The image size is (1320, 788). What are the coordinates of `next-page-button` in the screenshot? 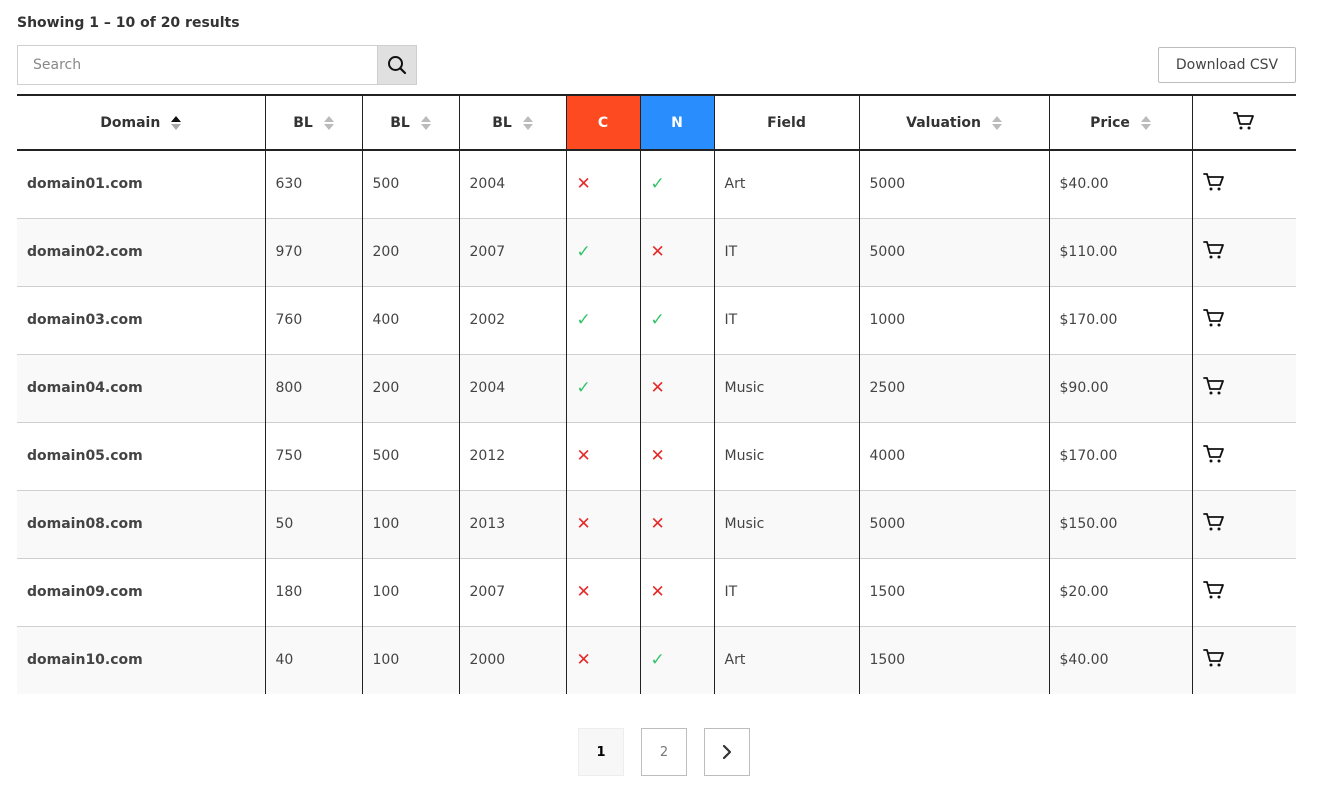 It's located at (727, 752).